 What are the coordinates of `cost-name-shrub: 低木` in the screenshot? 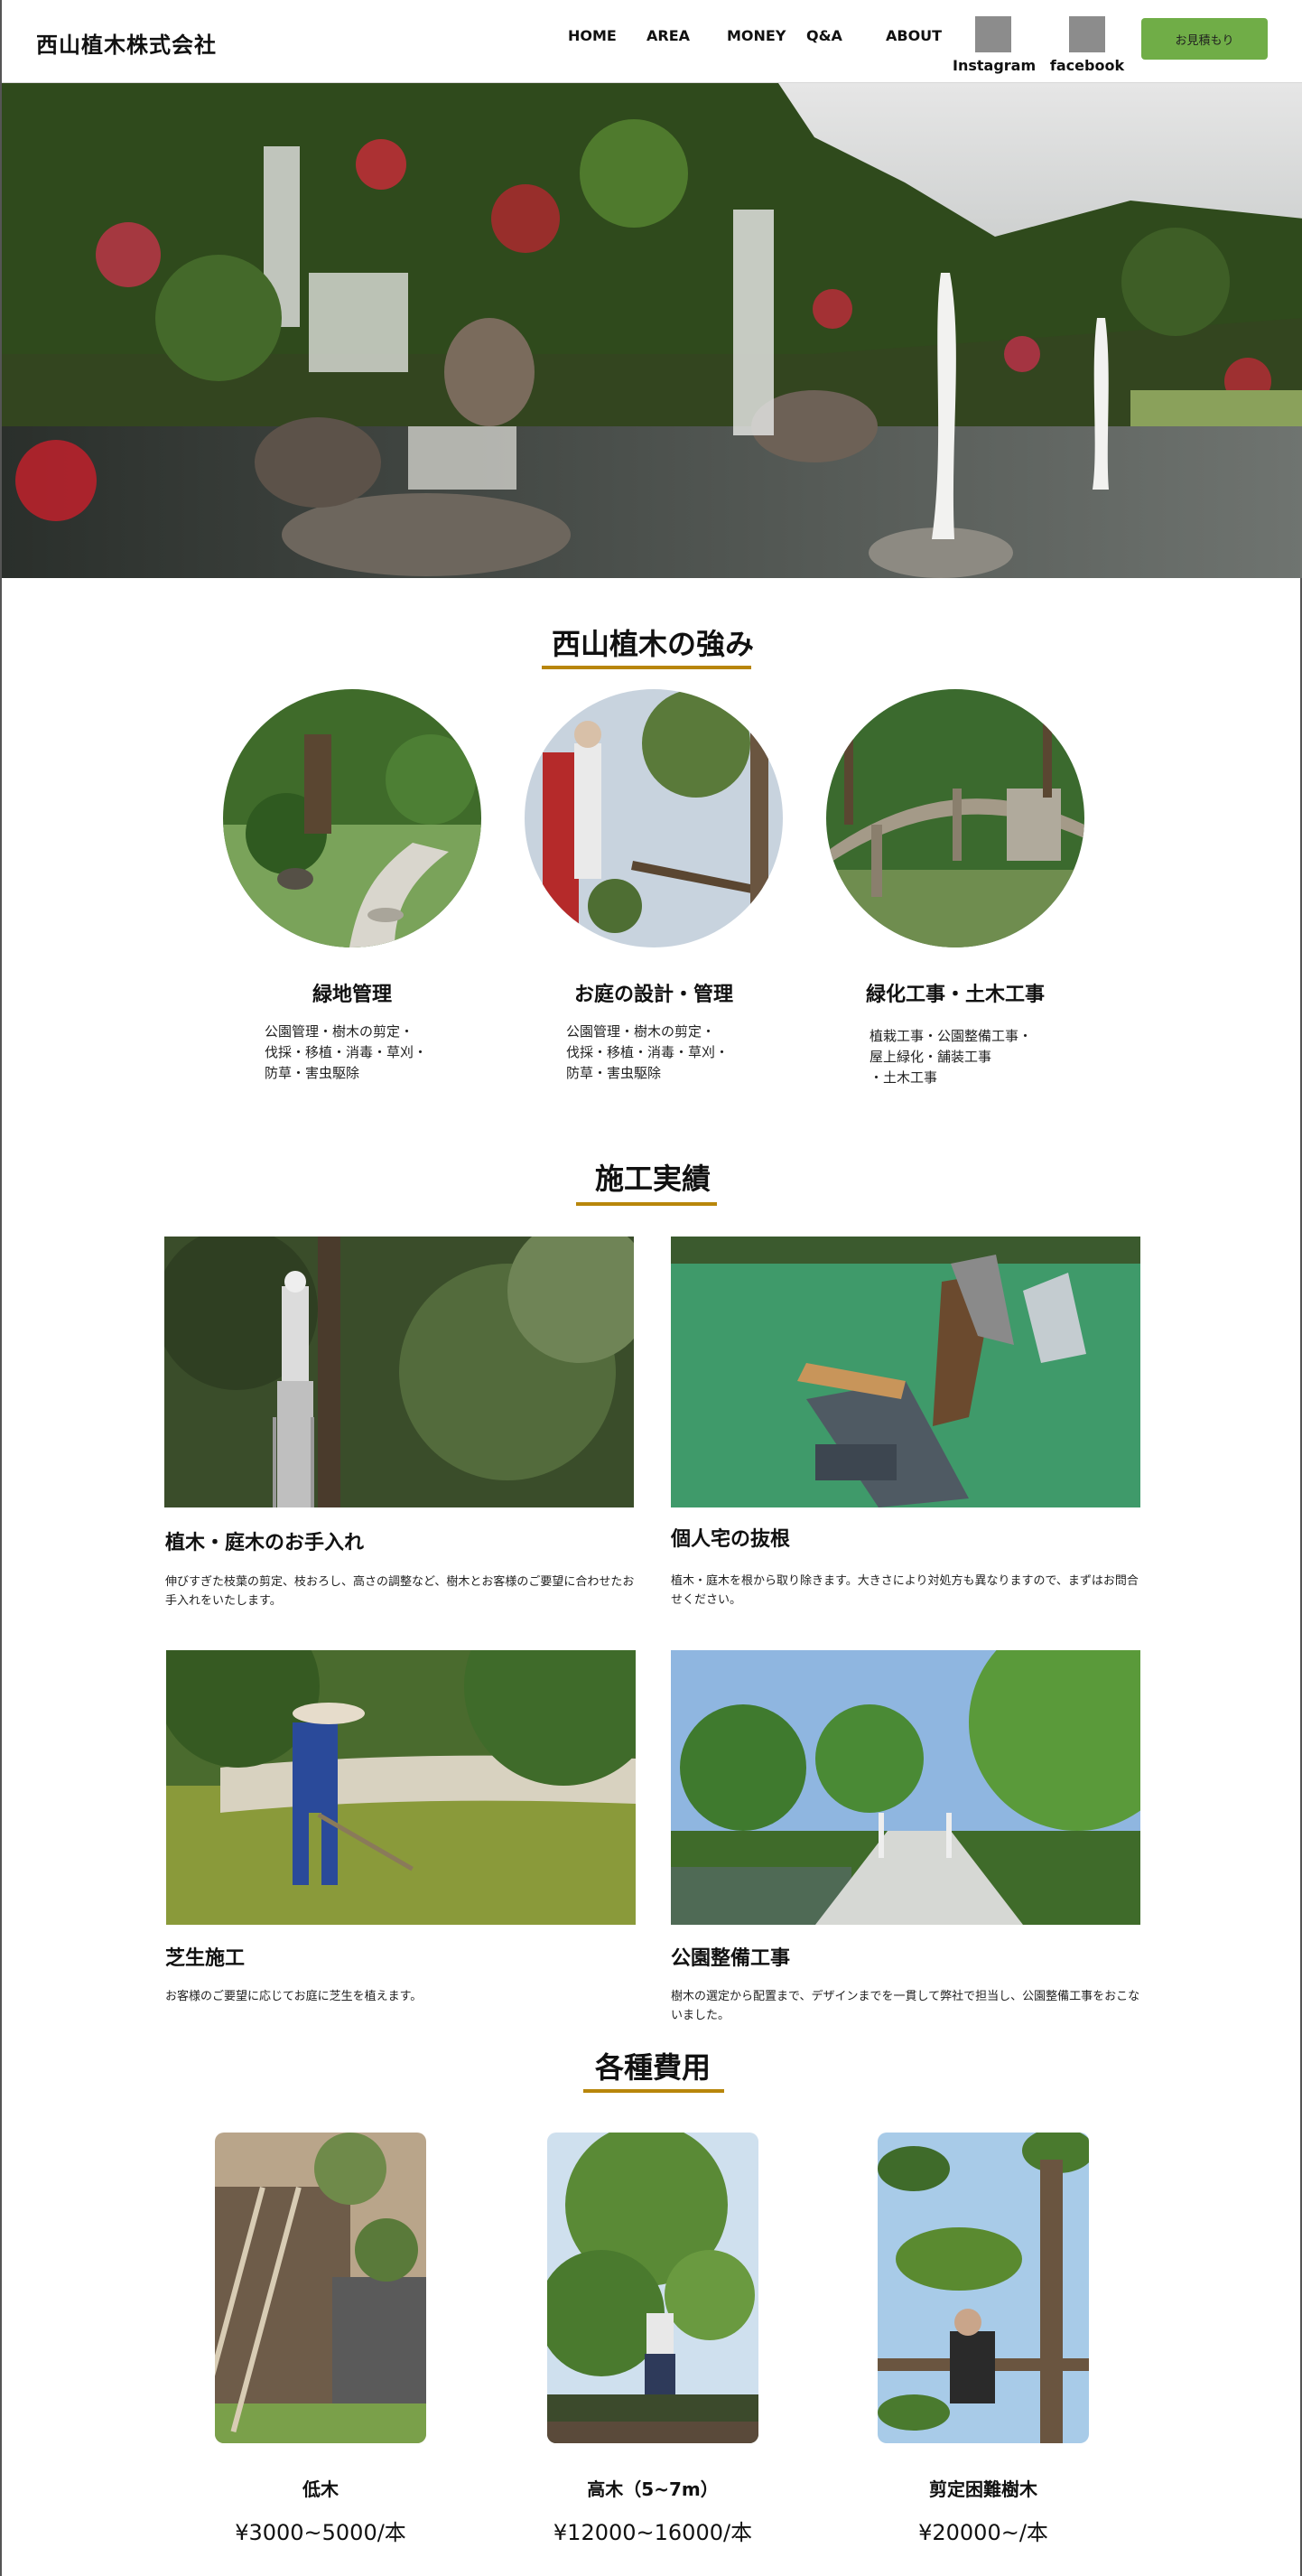 It's located at (320, 2489).